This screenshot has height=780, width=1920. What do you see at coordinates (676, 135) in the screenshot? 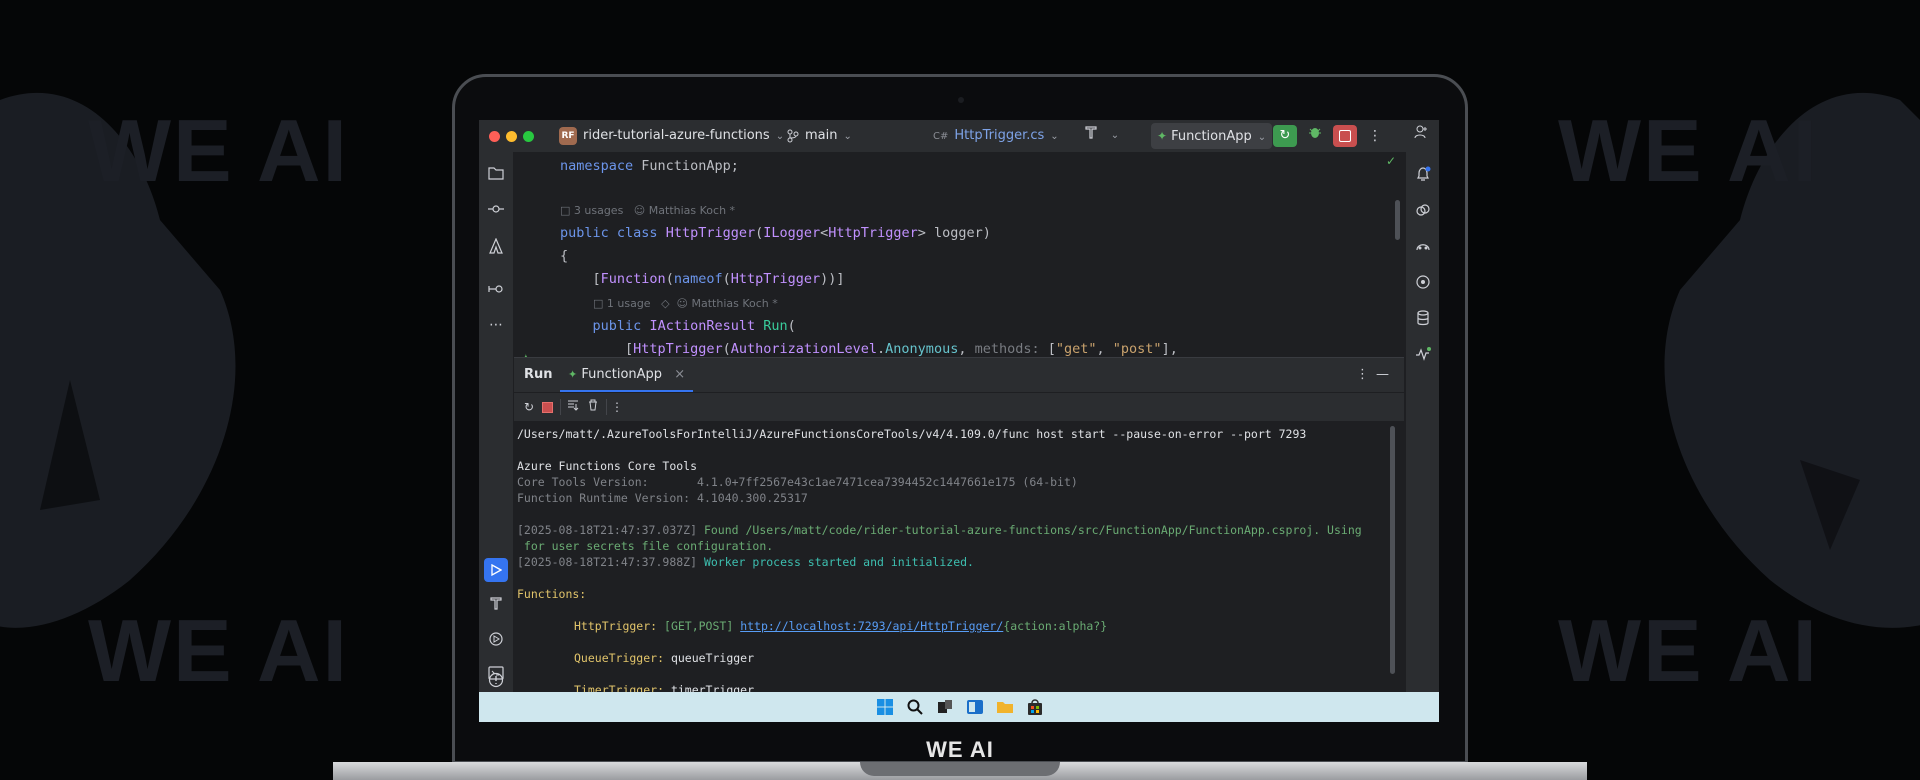
I see `project-name: rider-tutorial-azure-functions` at bounding box center [676, 135].